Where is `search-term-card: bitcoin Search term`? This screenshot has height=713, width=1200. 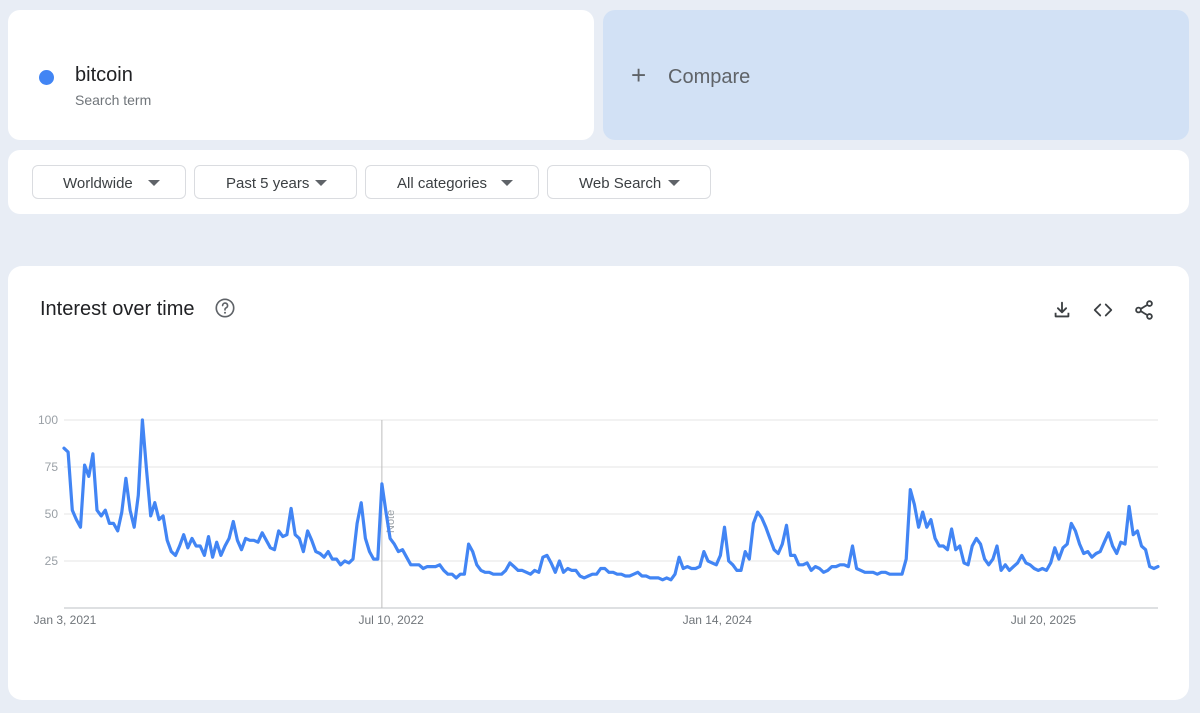
search-term-card: bitcoin Search term is located at coordinates (301, 75).